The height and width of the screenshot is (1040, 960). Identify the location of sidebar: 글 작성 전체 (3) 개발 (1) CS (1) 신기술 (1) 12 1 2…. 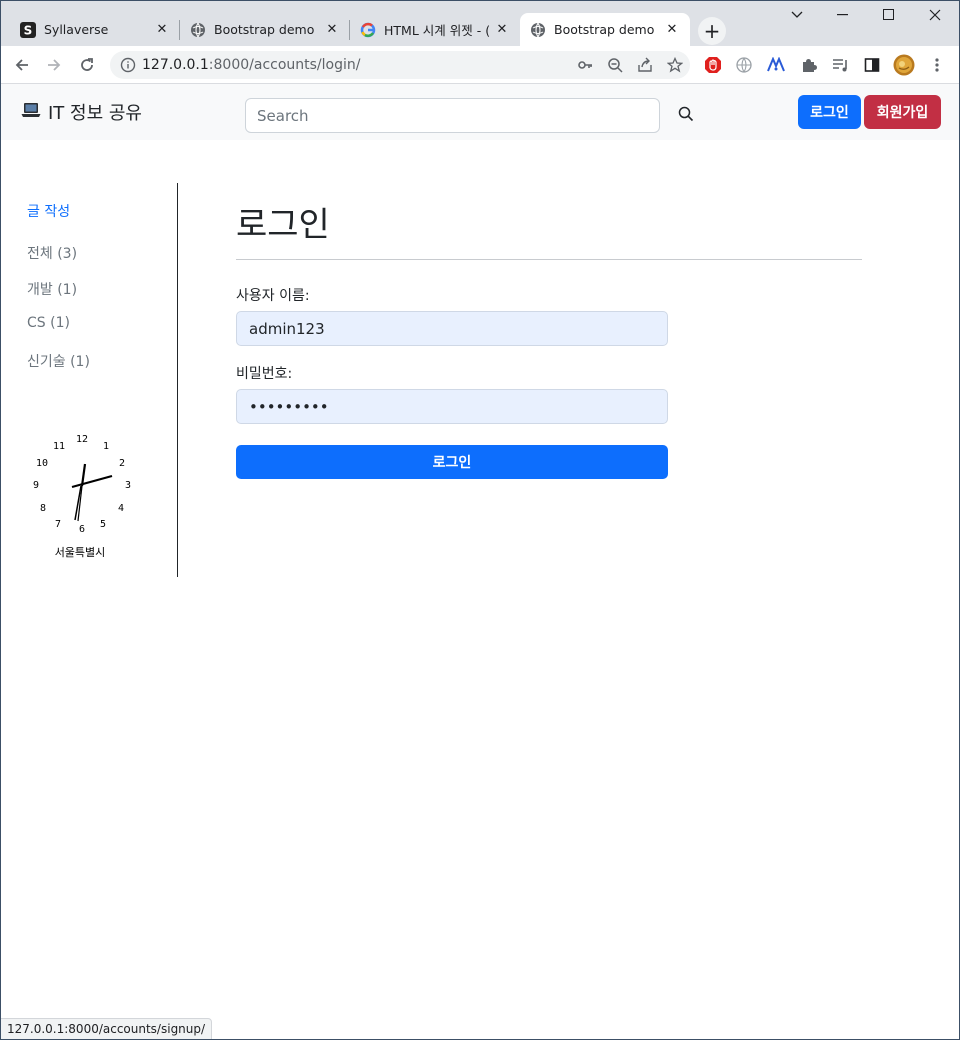
(89, 380).